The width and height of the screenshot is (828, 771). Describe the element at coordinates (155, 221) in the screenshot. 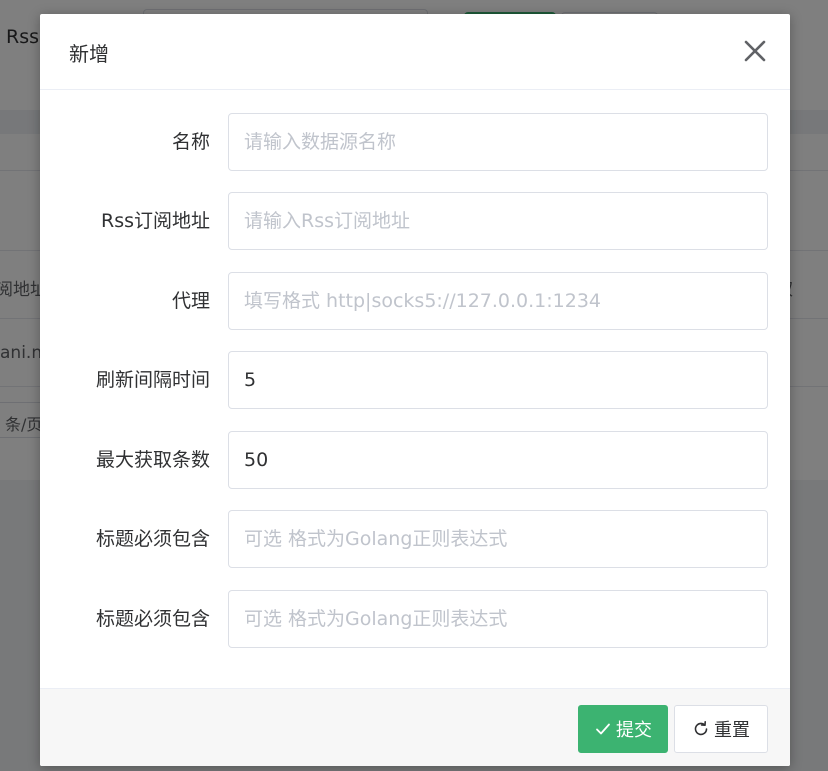

I see `rss-url-label: Rss订阅地址` at that location.